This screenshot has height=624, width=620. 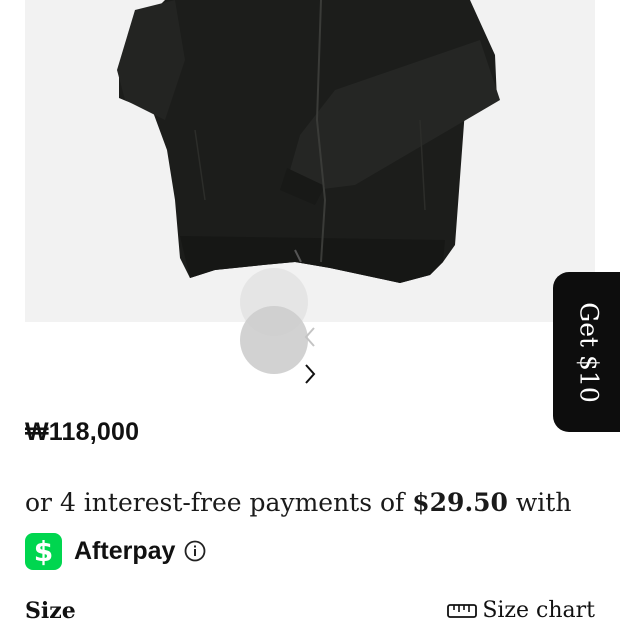 I want to click on info-icon, so click(x=195, y=551).